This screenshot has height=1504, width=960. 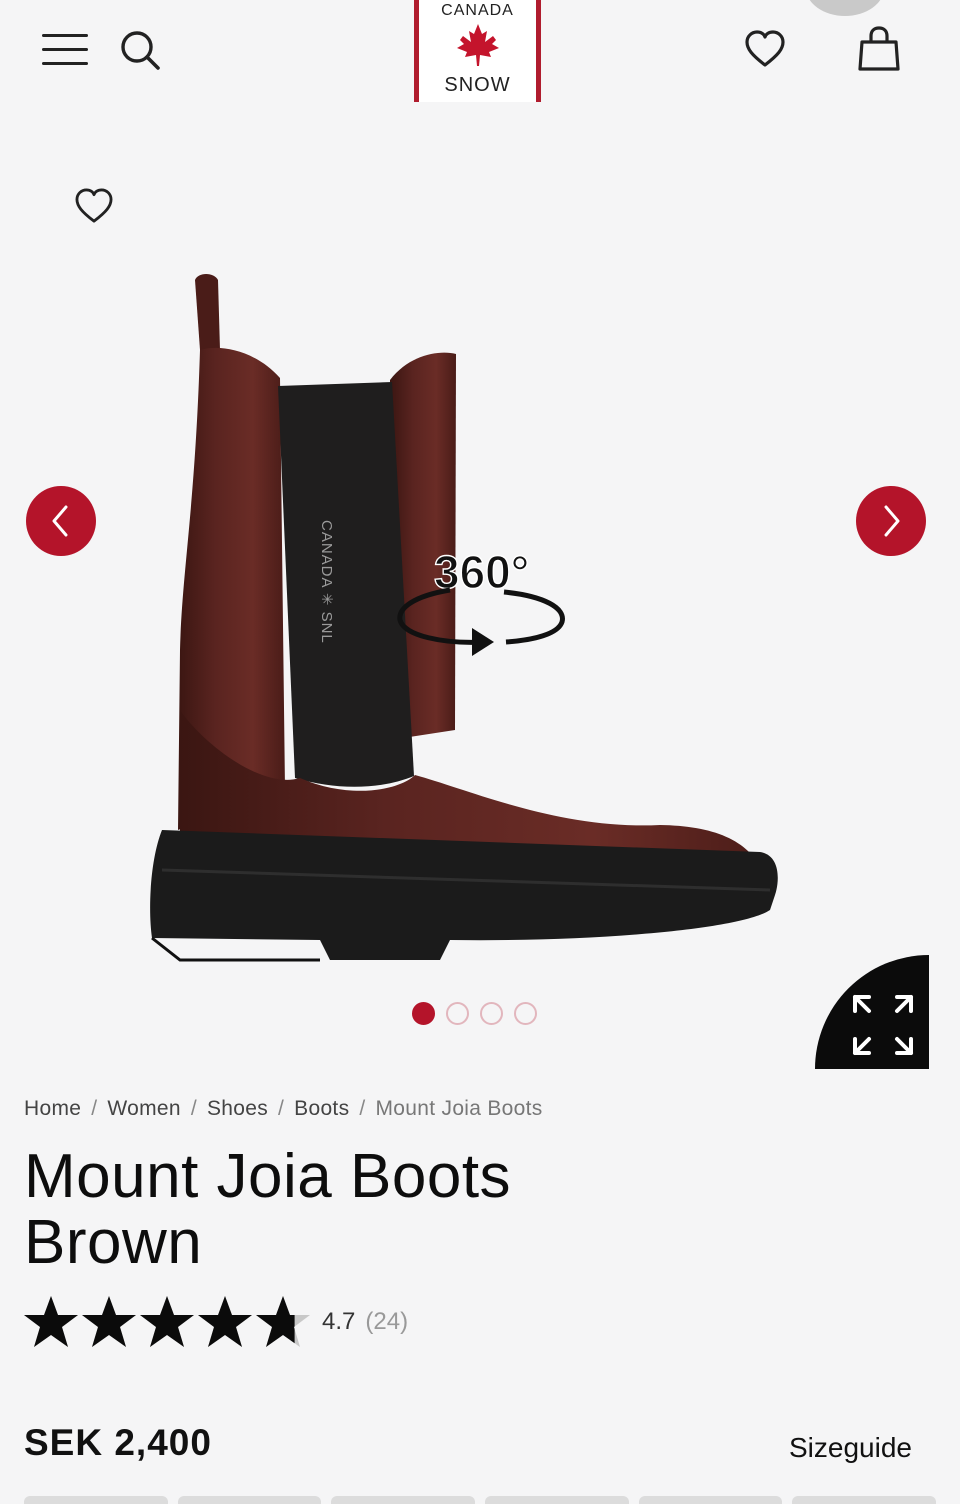 I want to click on breadcrumb-boots: Boots, so click(x=321, y=1109).